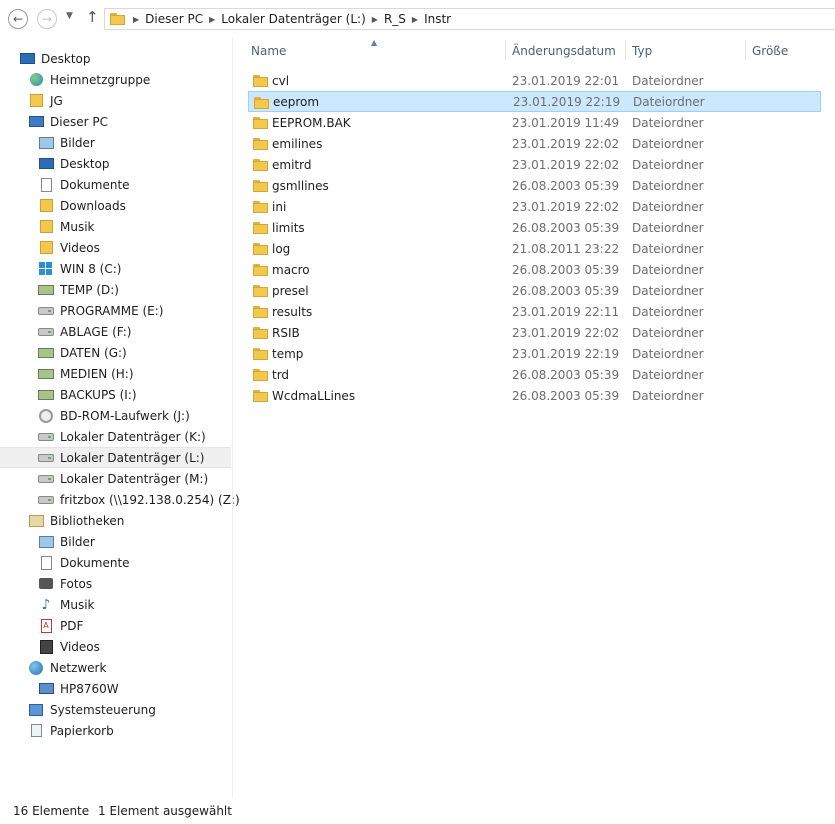 The image size is (835, 824). Describe the element at coordinates (115, 604) in the screenshot. I see `sidebar-item: ♪ Musik` at that location.